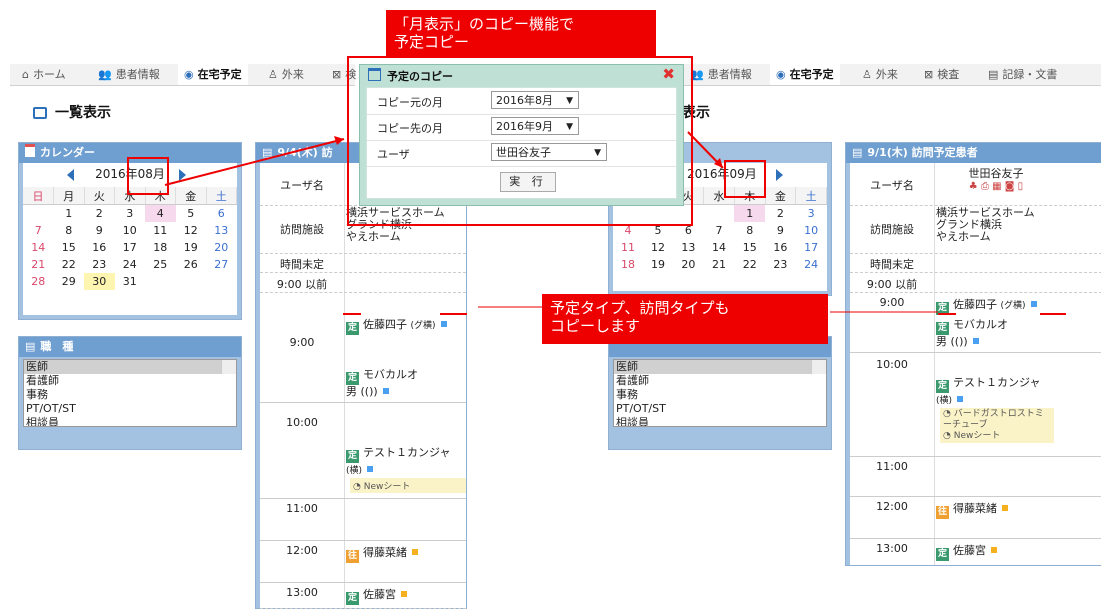 Image resolution: width=1101 pixels, height=609 pixels. What do you see at coordinates (685, 319) in the screenshot?
I see `callout-middle: 予定タイプ、訪問タイプも コピーします` at bounding box center [685, 319].